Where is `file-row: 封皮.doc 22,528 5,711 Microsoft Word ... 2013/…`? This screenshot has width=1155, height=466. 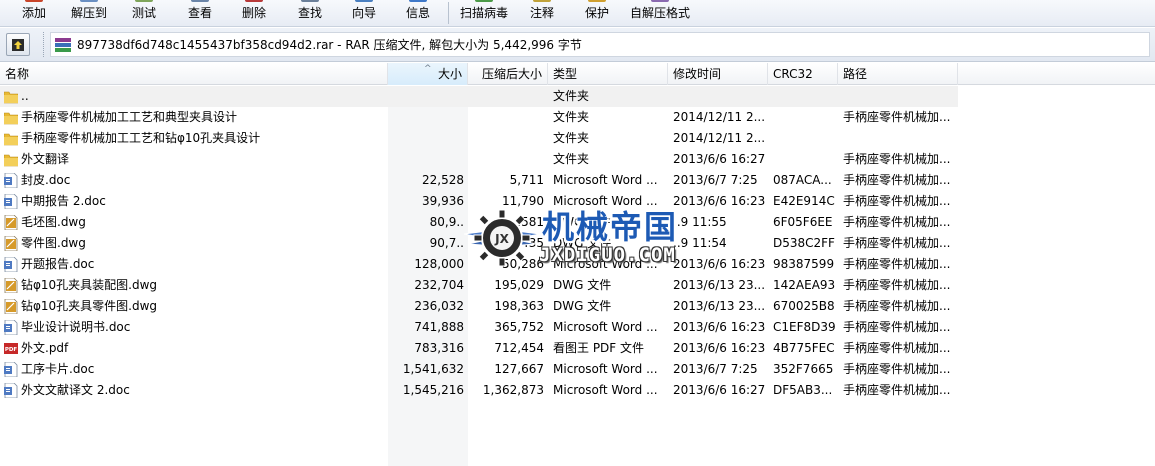
file-row: 封皮.doc 22,528 5,711 Microsoft Word ... 2013/… is located at coordinates (479, 180).